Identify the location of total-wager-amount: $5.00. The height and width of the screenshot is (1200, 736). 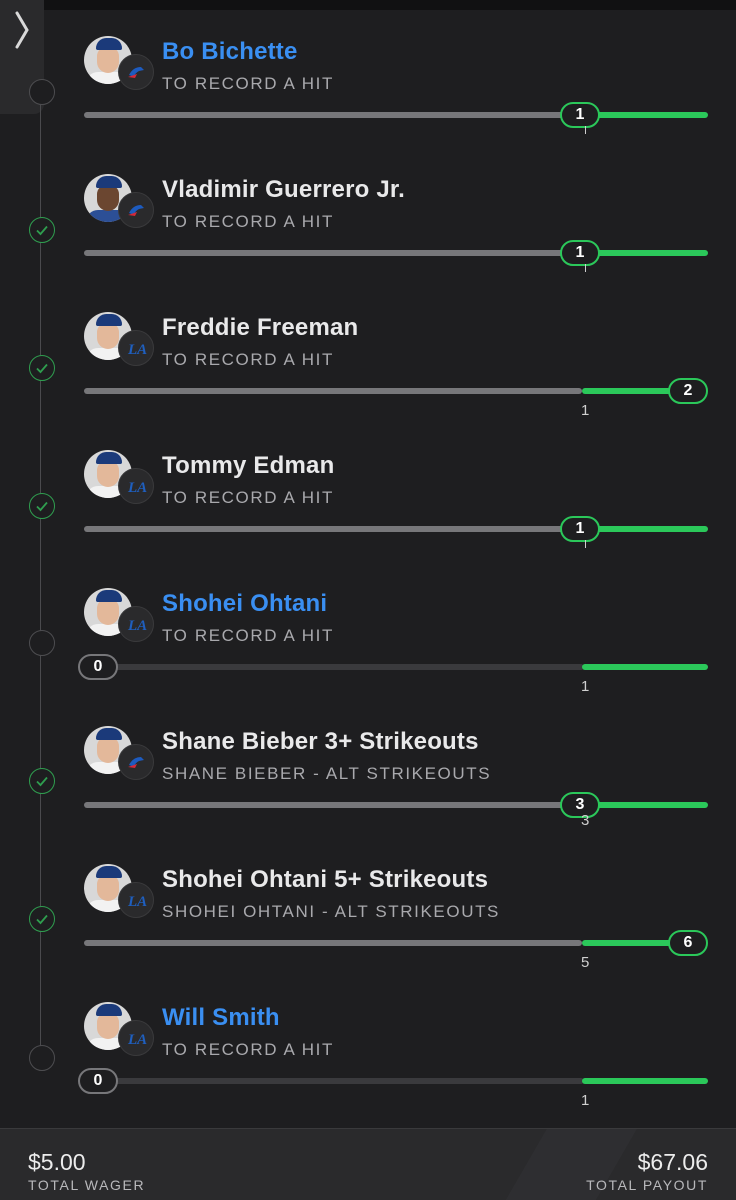
(57, 1162).